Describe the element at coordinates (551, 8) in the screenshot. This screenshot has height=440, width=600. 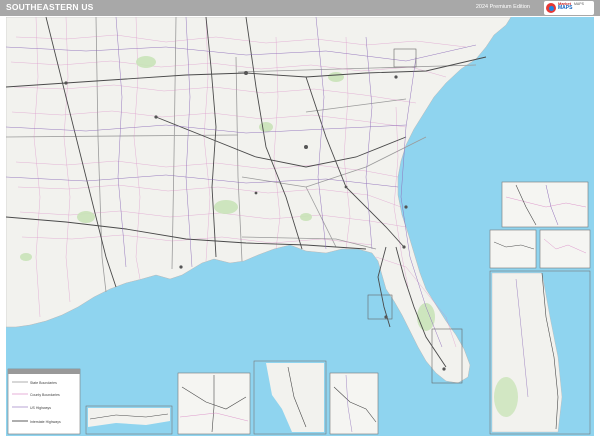
I see `logo-mark-inner-icon` at that location.